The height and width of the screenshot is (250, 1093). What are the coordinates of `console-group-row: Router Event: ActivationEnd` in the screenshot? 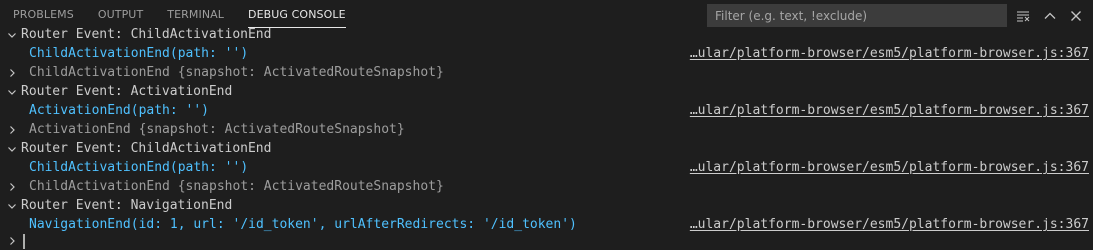 It's located at (546, 91).